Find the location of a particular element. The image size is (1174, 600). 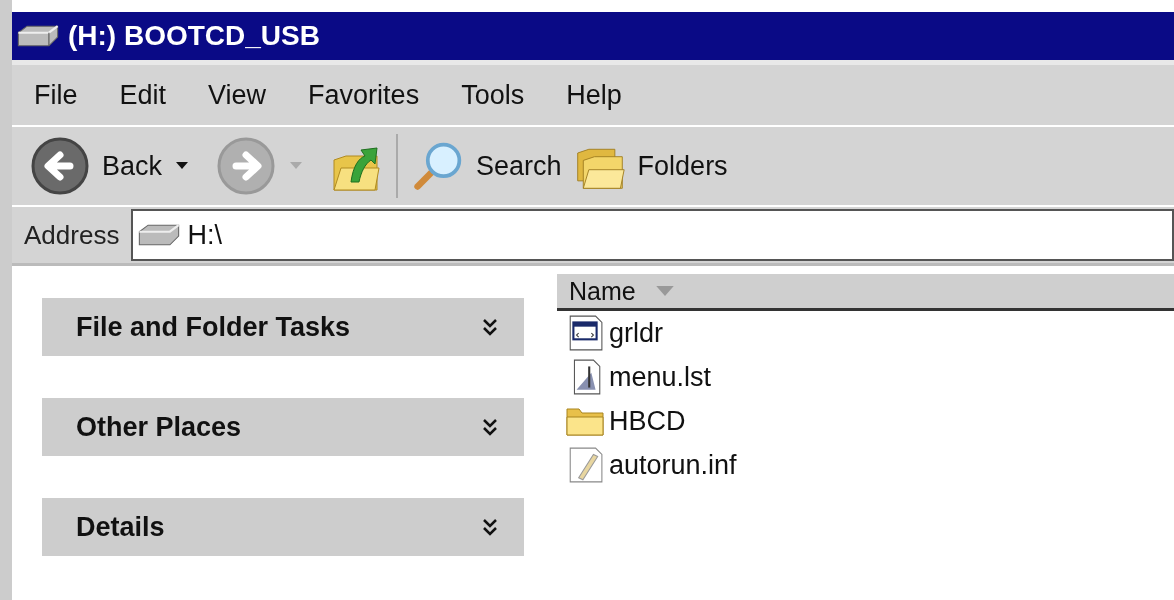

window-title: (H:) BOOTCD_USB is located at coordinates (194, 36).